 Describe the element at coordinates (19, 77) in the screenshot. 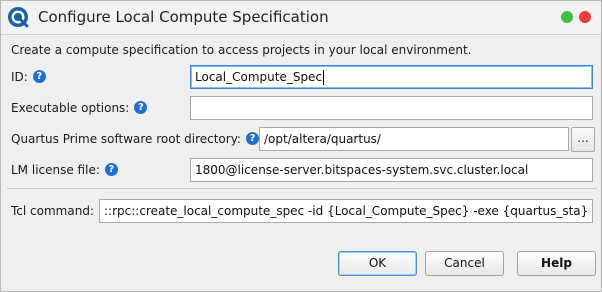

I see `id-label: ID:` at that location.